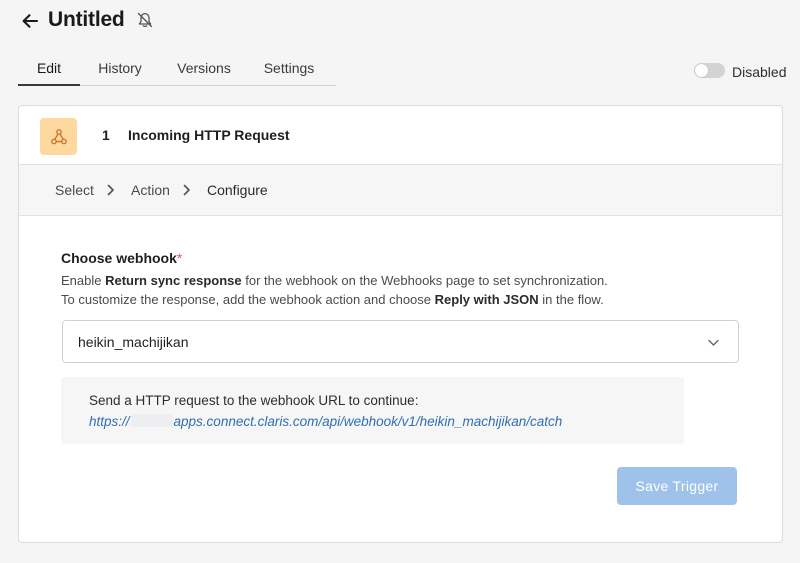 This screenshot has width=800, height=563. Describe the element at coordinates (759, 72) in the screenshot. I see `toggle-status-label: Disabled` at that location.